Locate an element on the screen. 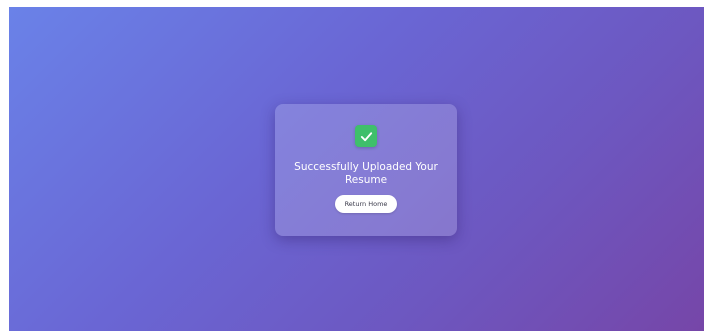  checkmark-glyph is located at coordinates (366, 136).